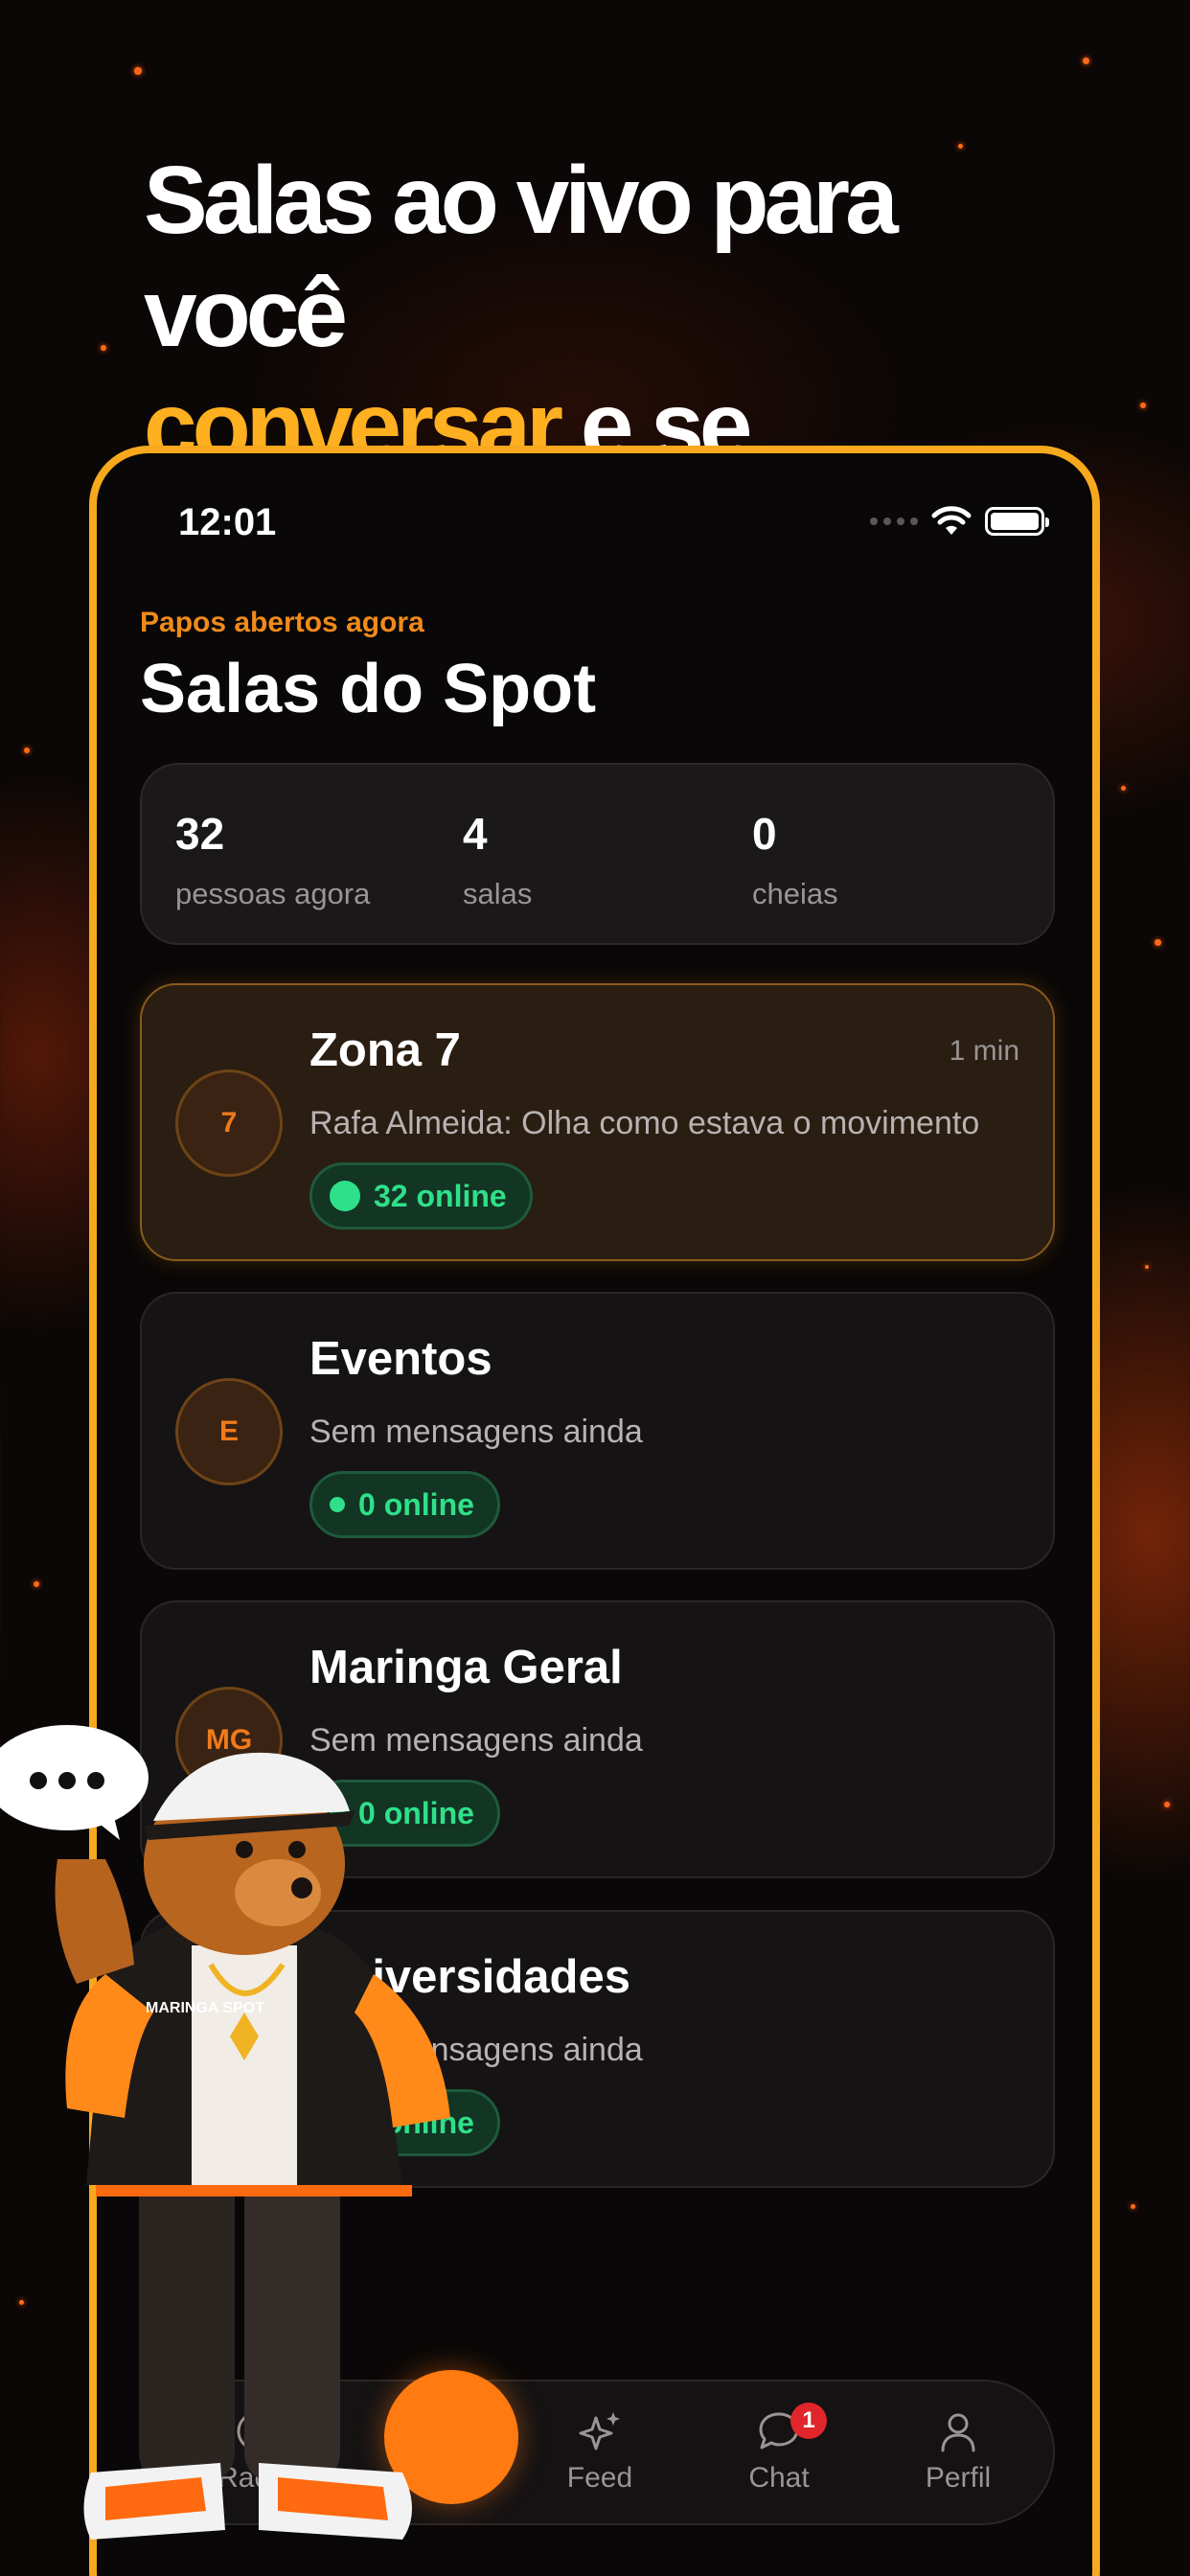 This screenshot has height=2576, width=1190. What do you see at coordinates (959, 2478) in the screenshot?
I see `tab-label: Perfil` at bounding box center [959, 2478].